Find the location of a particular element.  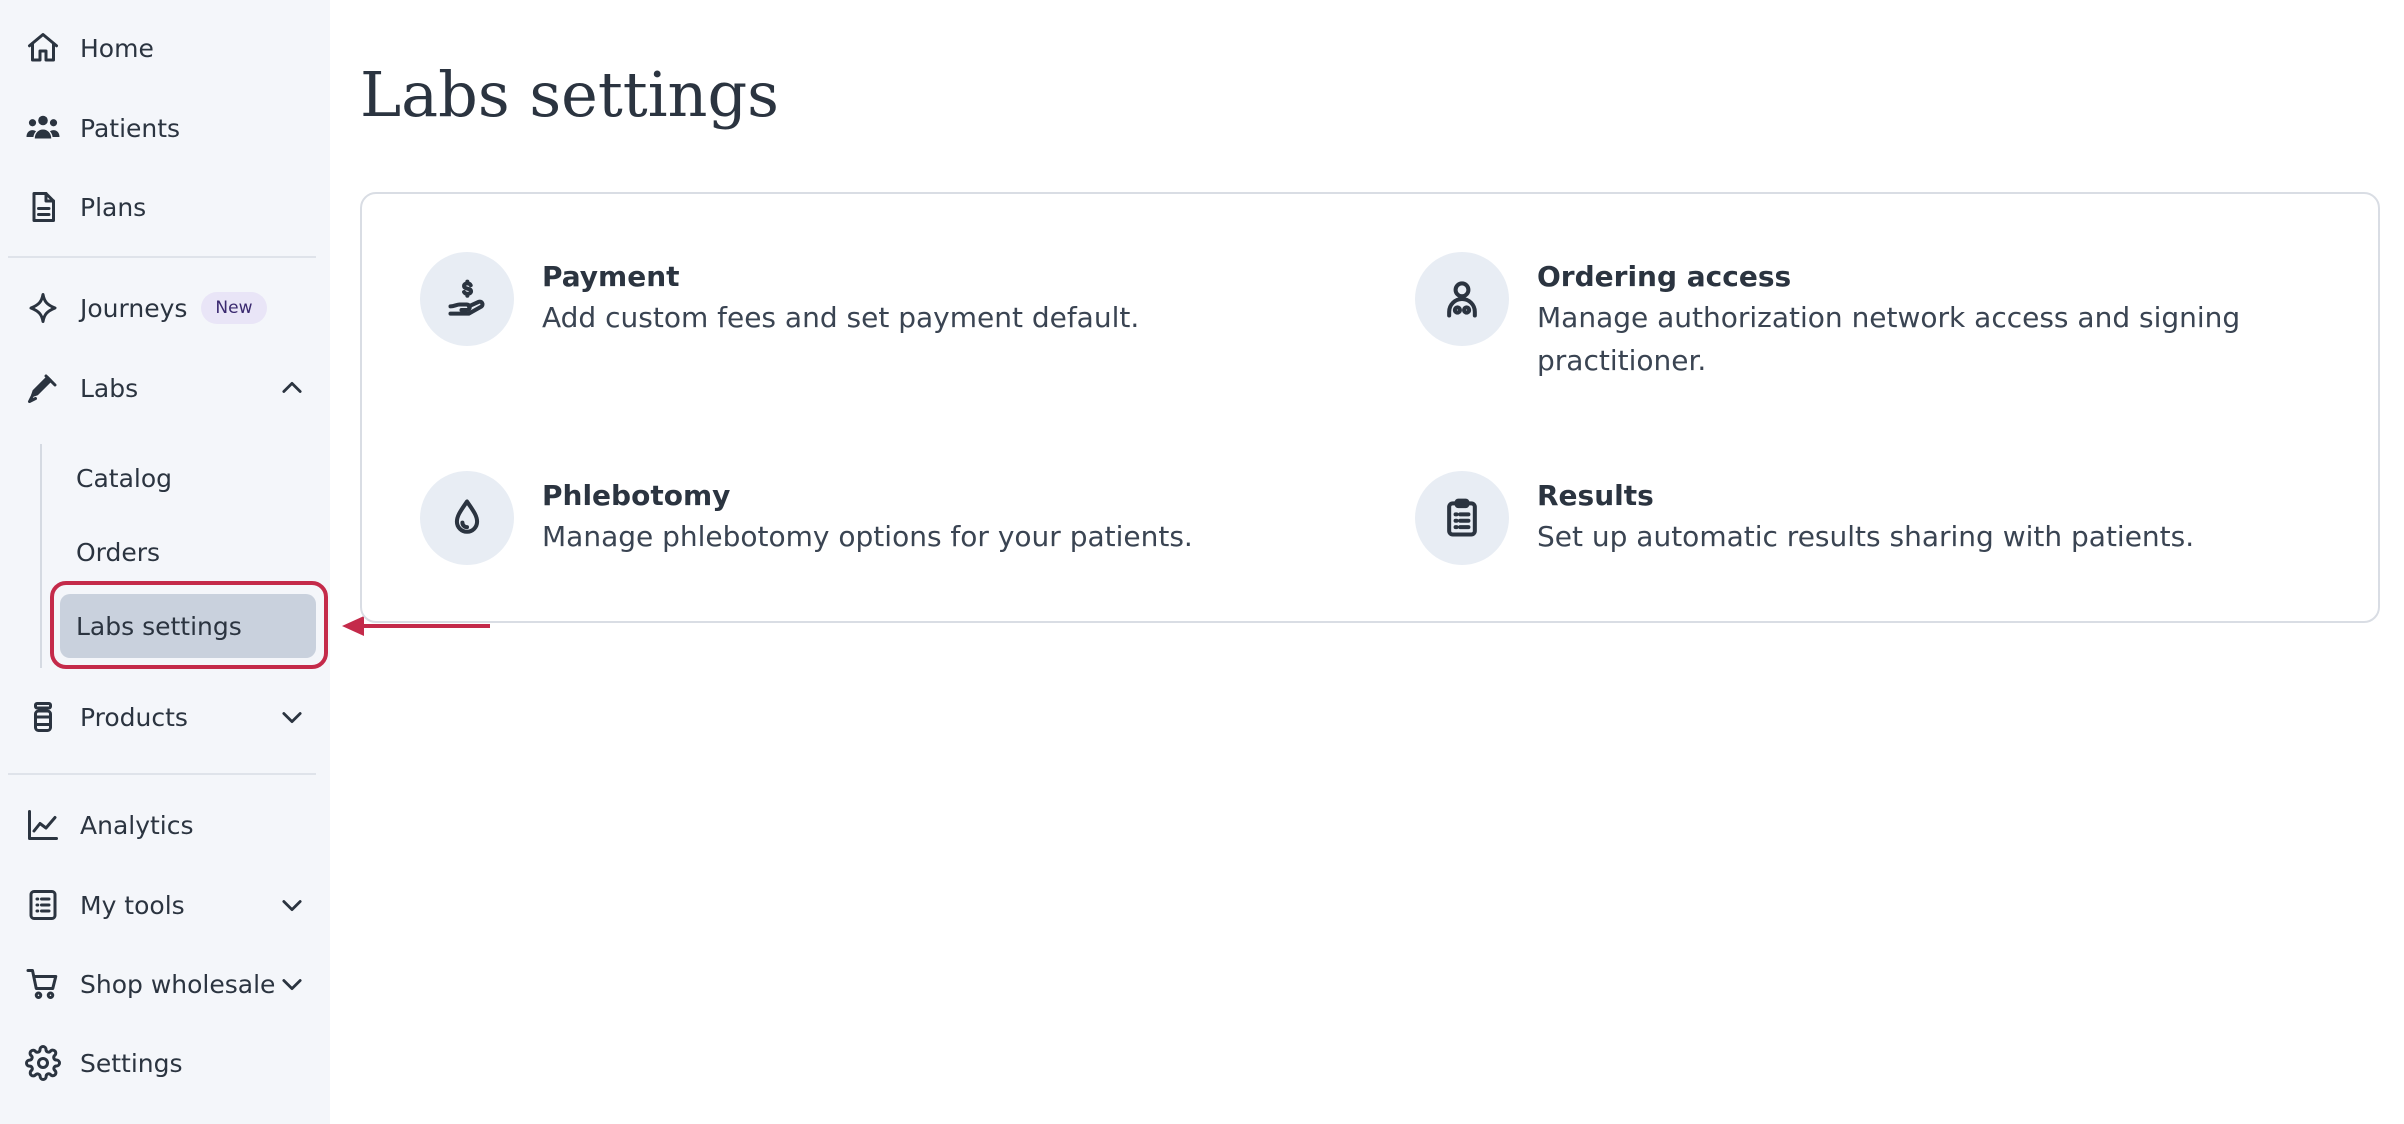

sidebar-item-settings: Settings is located at coordinates (165, 1063).